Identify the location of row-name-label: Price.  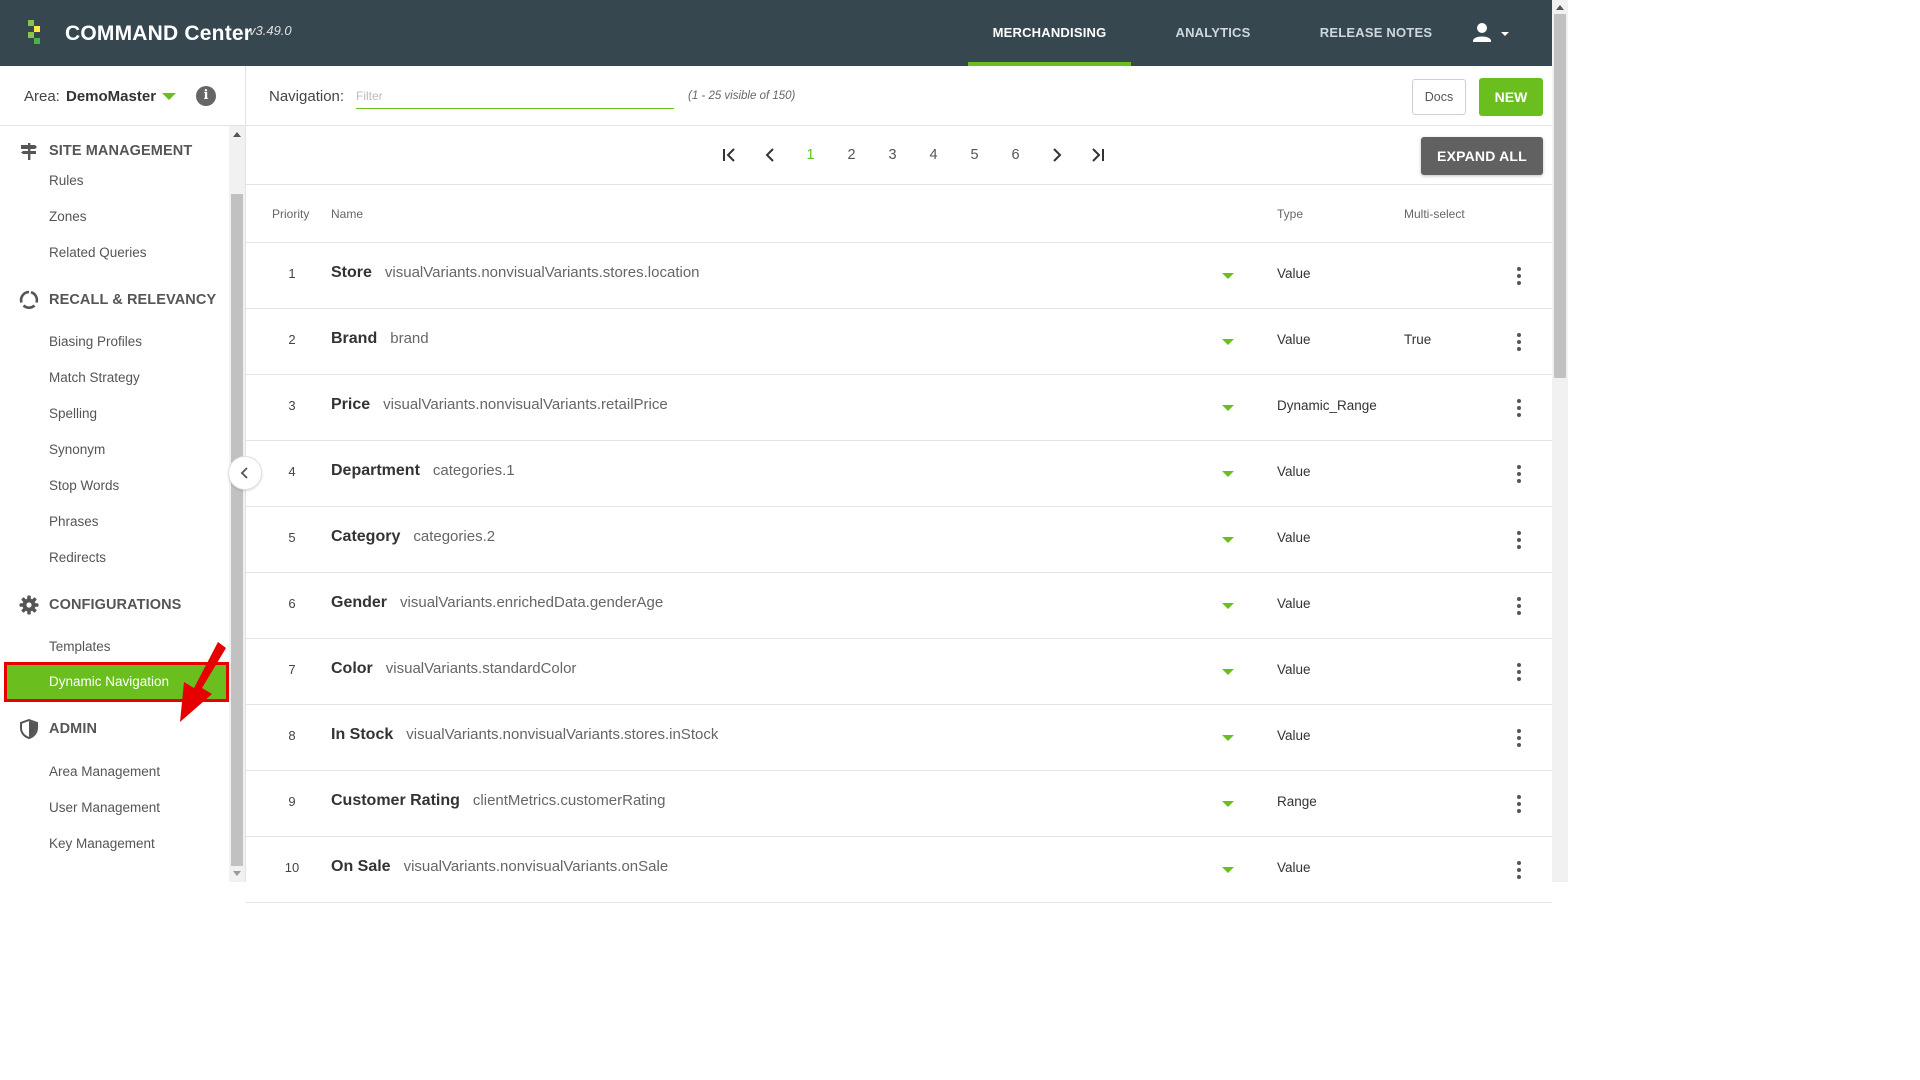
(351, 404).